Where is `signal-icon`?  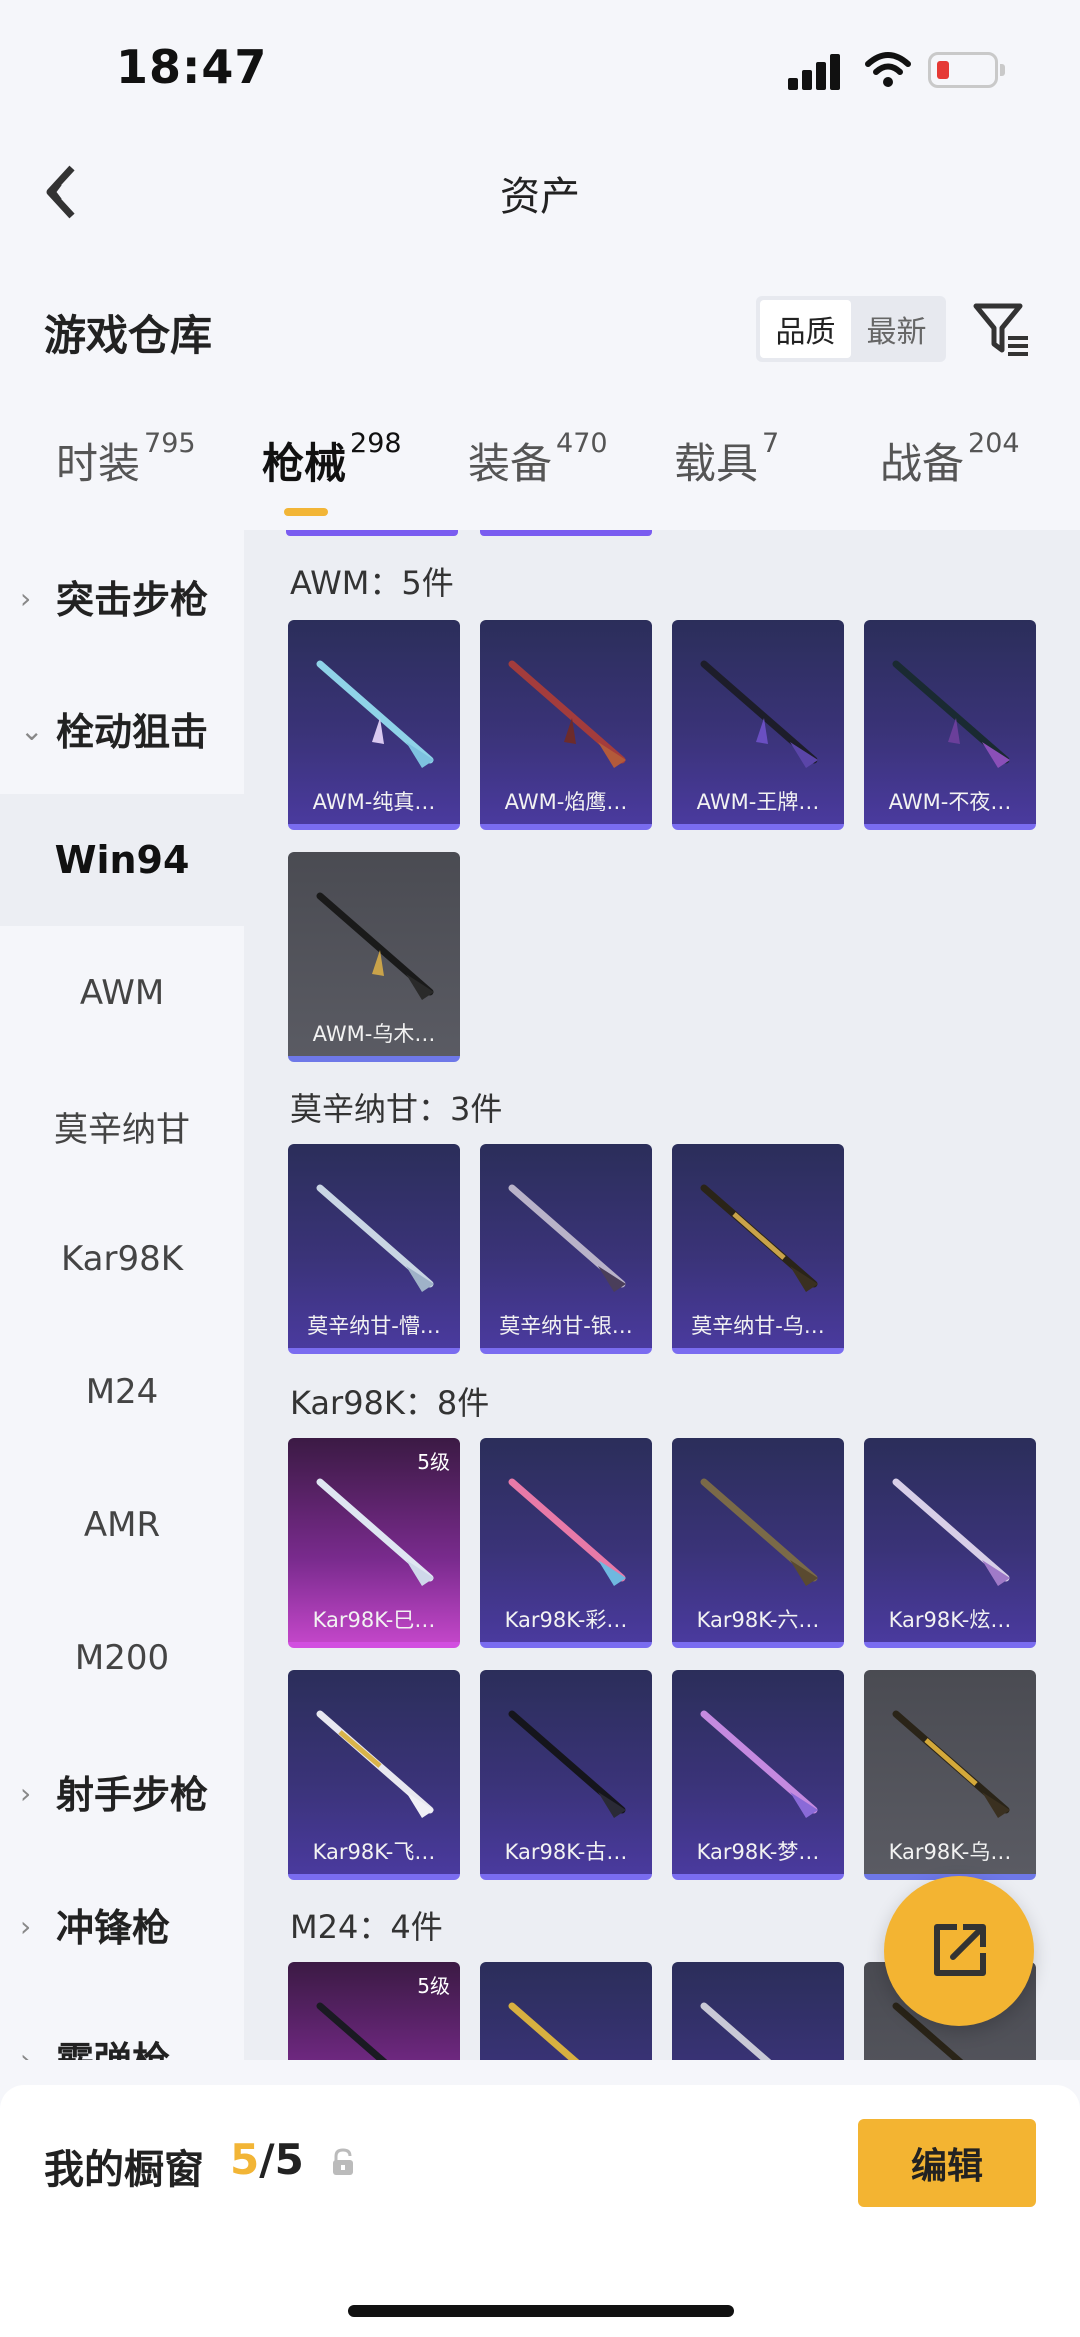 signal-icon is located at coordinates (817, 71).